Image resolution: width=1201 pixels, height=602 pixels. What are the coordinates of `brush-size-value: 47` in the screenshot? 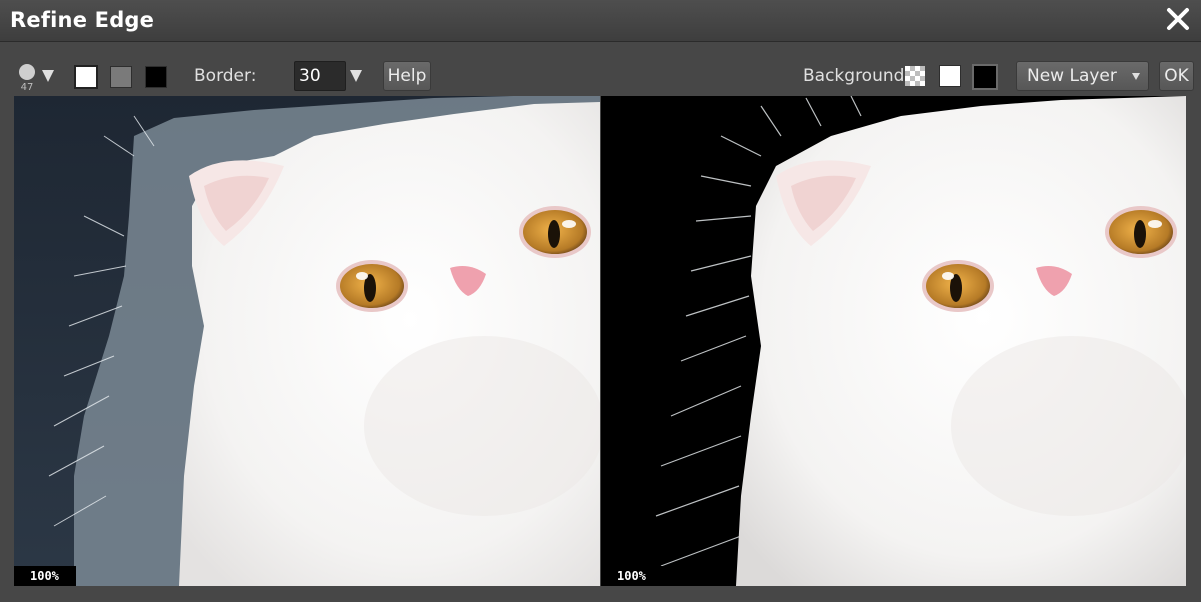 It's located at (27, 87).